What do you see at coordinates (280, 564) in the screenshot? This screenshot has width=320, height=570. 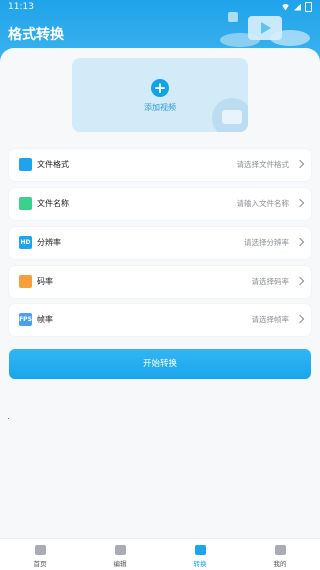 I see `tab-label: 我的` at bounding box center [280, 564].